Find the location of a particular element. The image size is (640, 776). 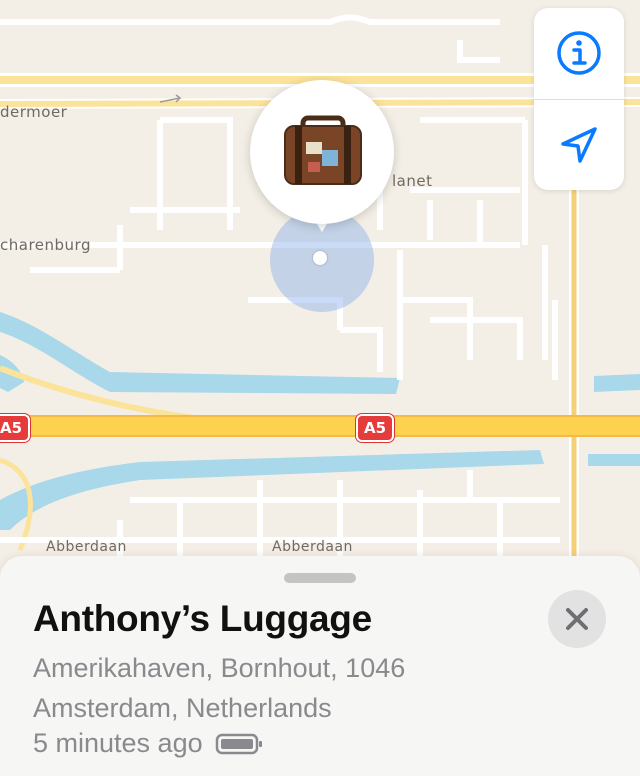

sheet-grabber is located at coordinates (320, 578).